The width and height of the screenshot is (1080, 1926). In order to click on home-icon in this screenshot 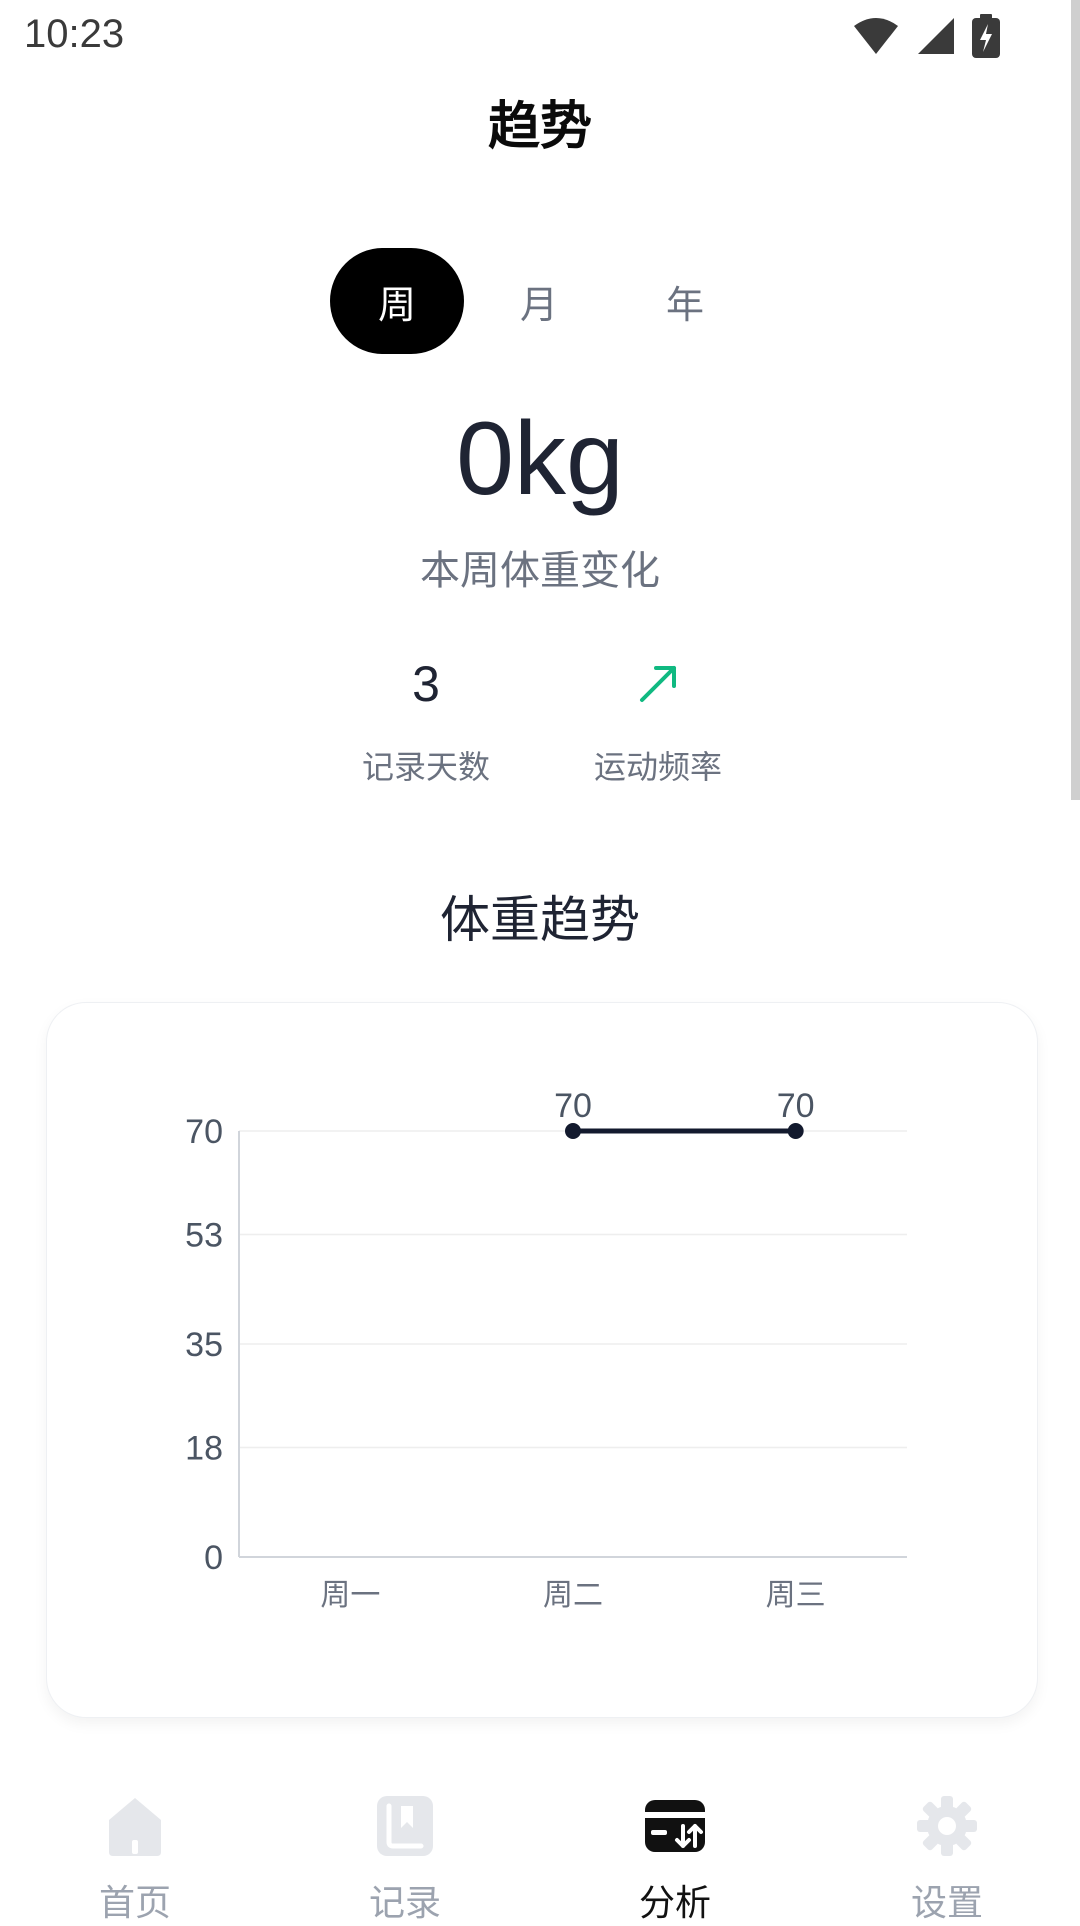, I will do `click(135, 1827)`.